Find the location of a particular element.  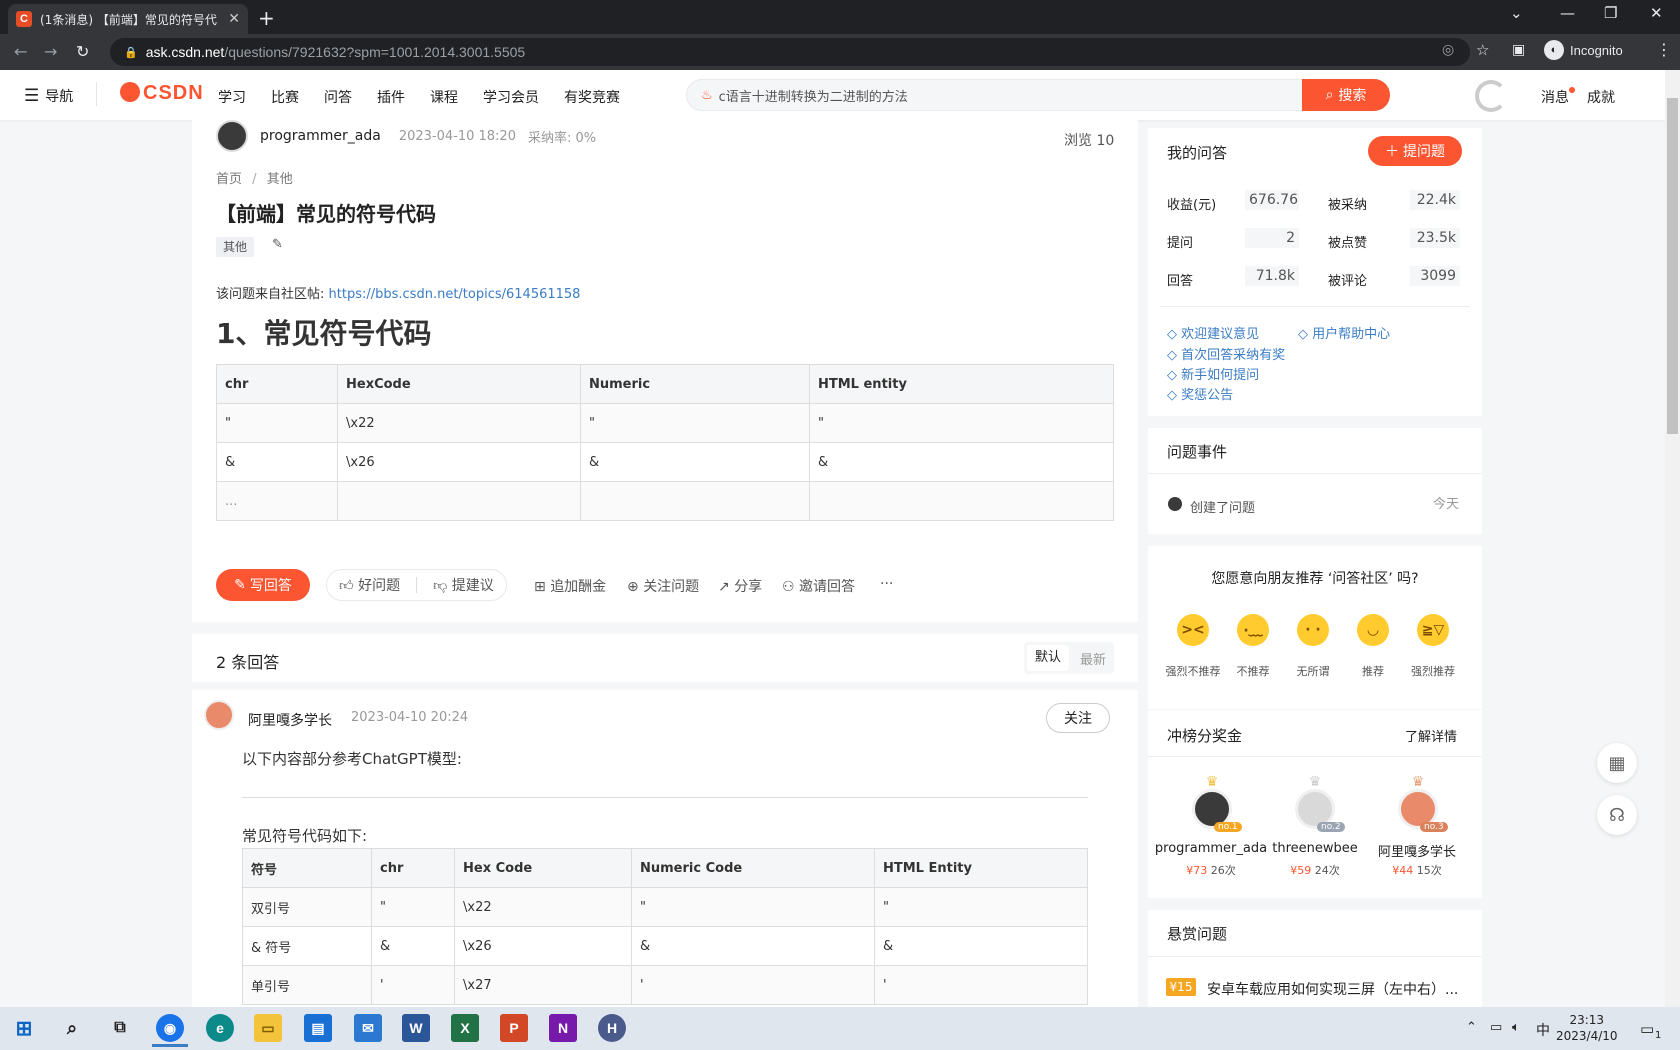

help-link: ◇ 新手如何提问 is located at coordinates (1213, 373).